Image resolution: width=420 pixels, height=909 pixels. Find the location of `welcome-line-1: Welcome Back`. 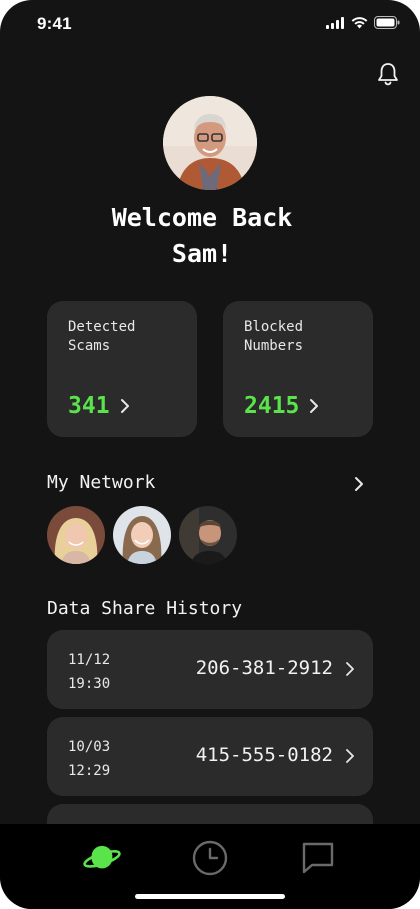

welcome-line-1: Welcome Back is located at coordinates (202, 217).